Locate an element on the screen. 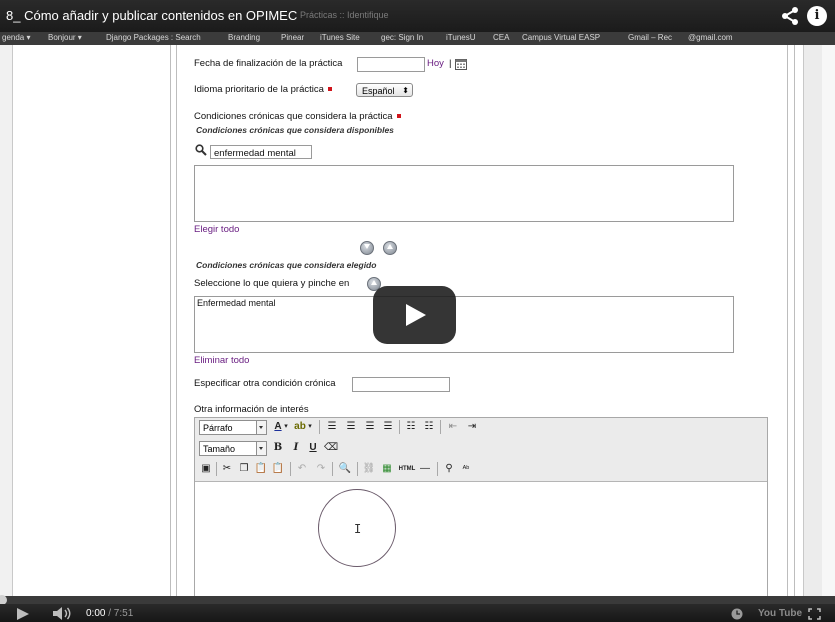 The image size is (835, 622). content-border-left is located at coordinates (170, 320).